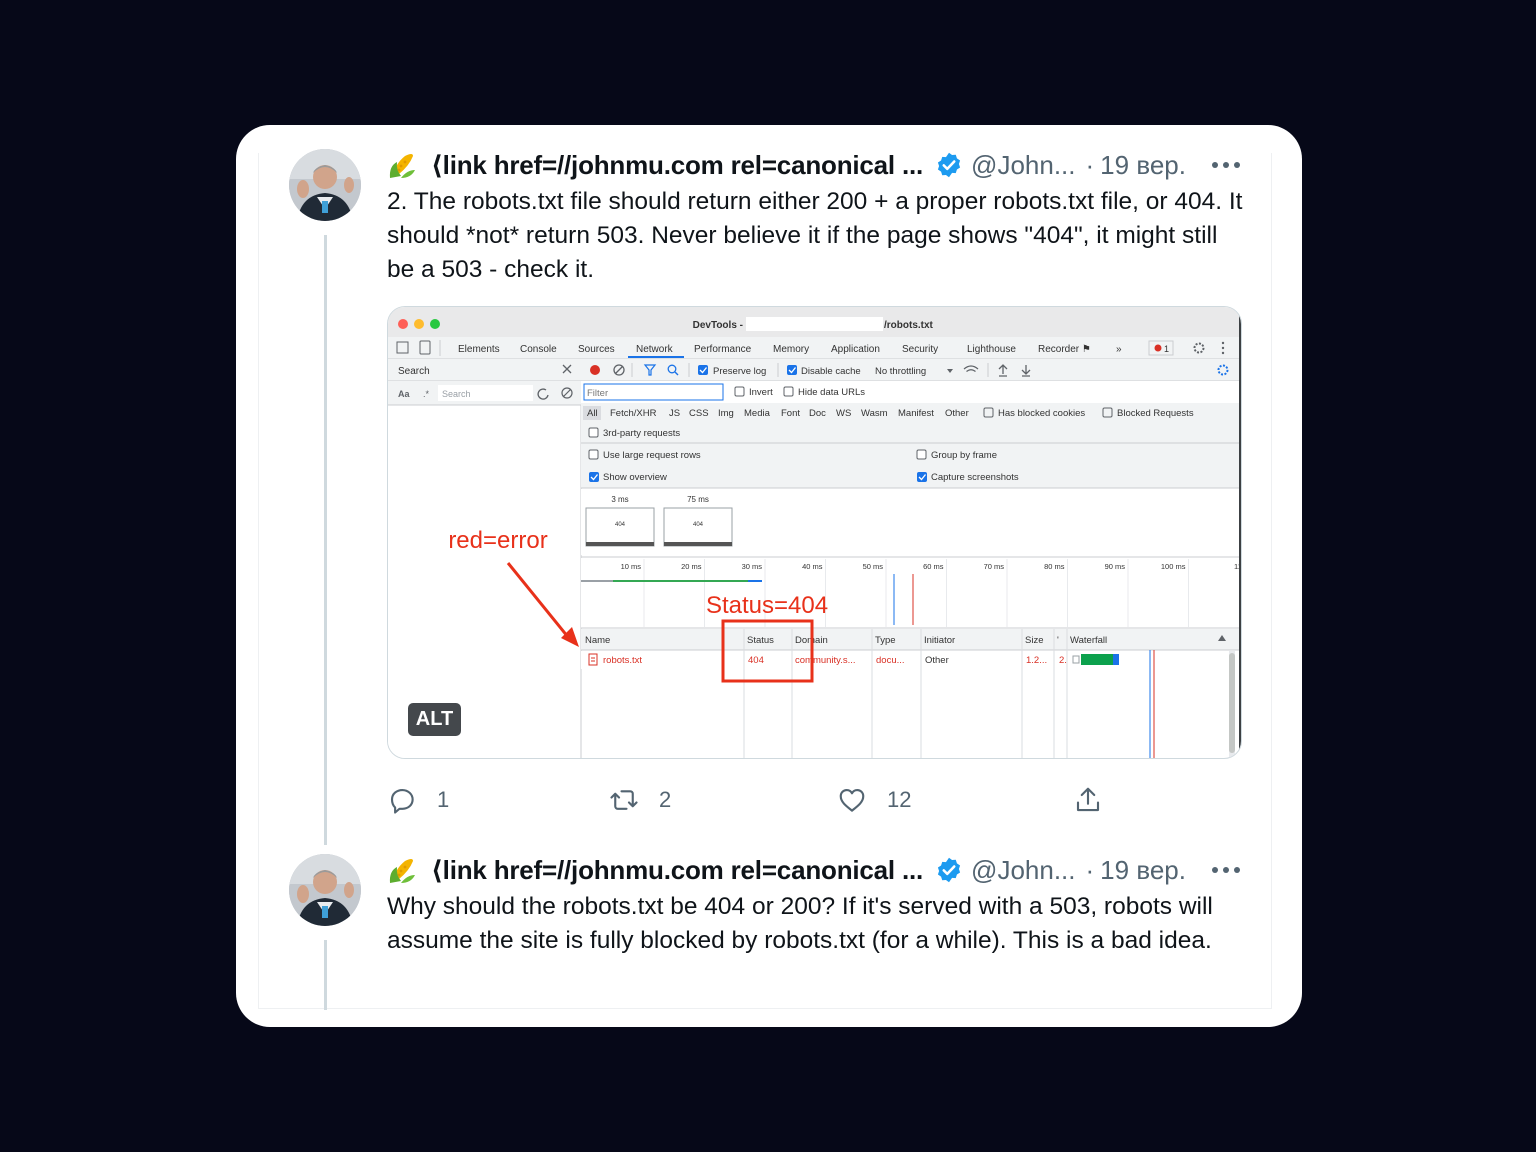 The width and height of the screenshot is (1536, 1152). What do you see at coordinates (726, 413) in the screenshot?
I see `type-filter-button: Img` at bounding box center [726, 413].